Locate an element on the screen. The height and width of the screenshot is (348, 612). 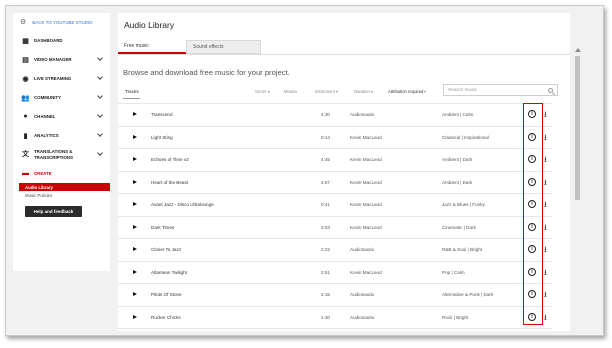
track-genre: Pop | Calm is located at coordinates (453, 272).